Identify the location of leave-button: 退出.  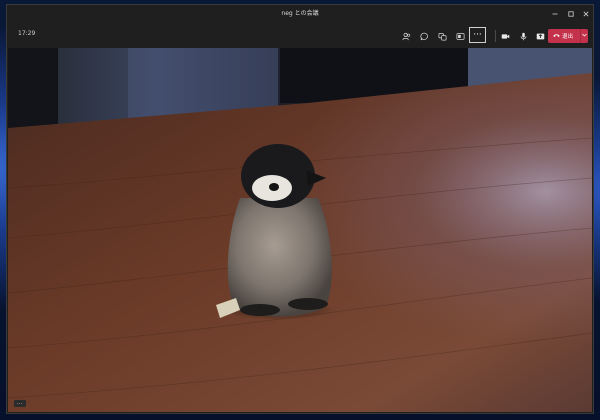
(568, 36).